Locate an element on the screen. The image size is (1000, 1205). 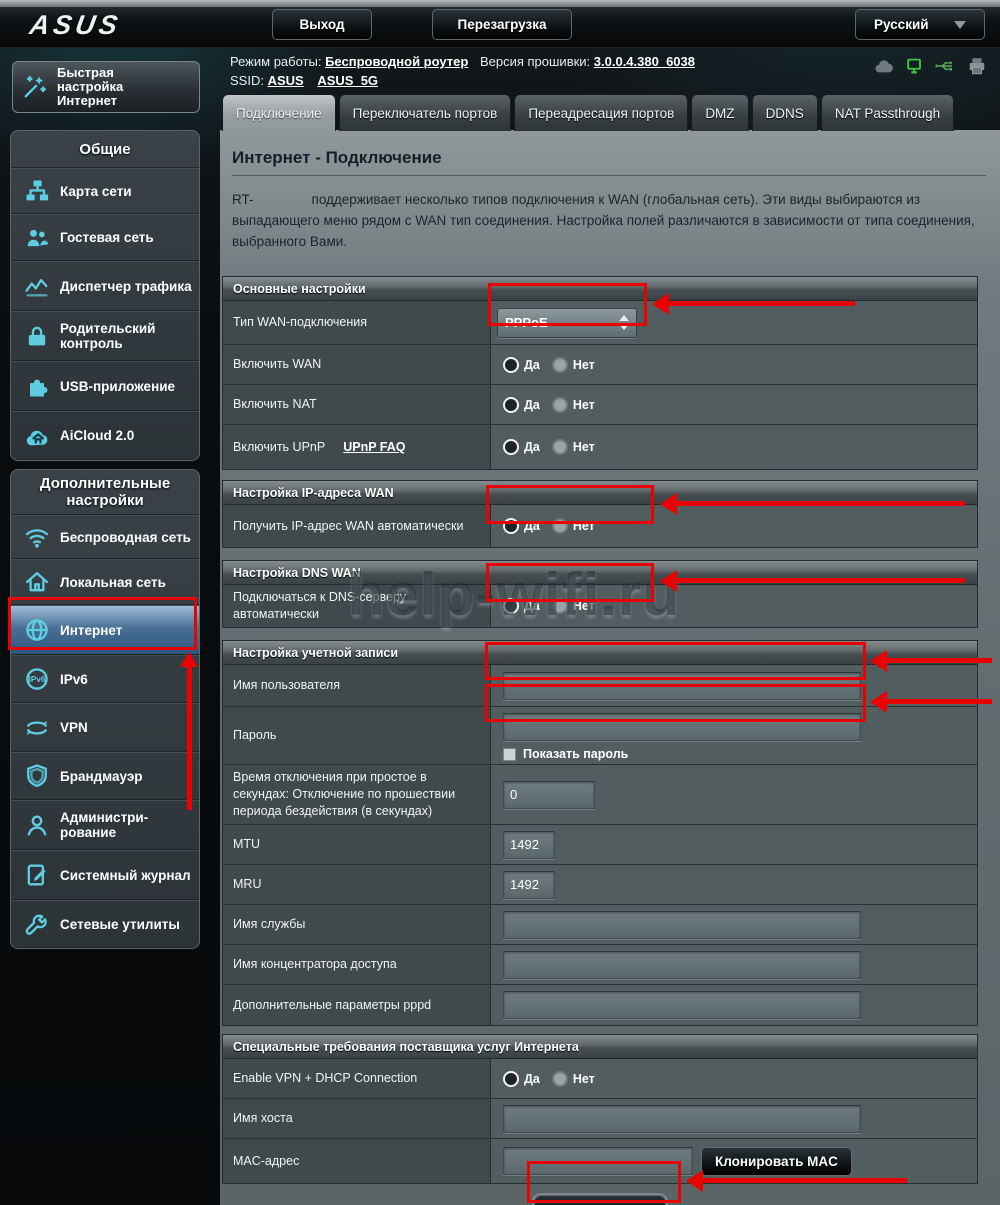
password-input is located at coordinates (682, 727).